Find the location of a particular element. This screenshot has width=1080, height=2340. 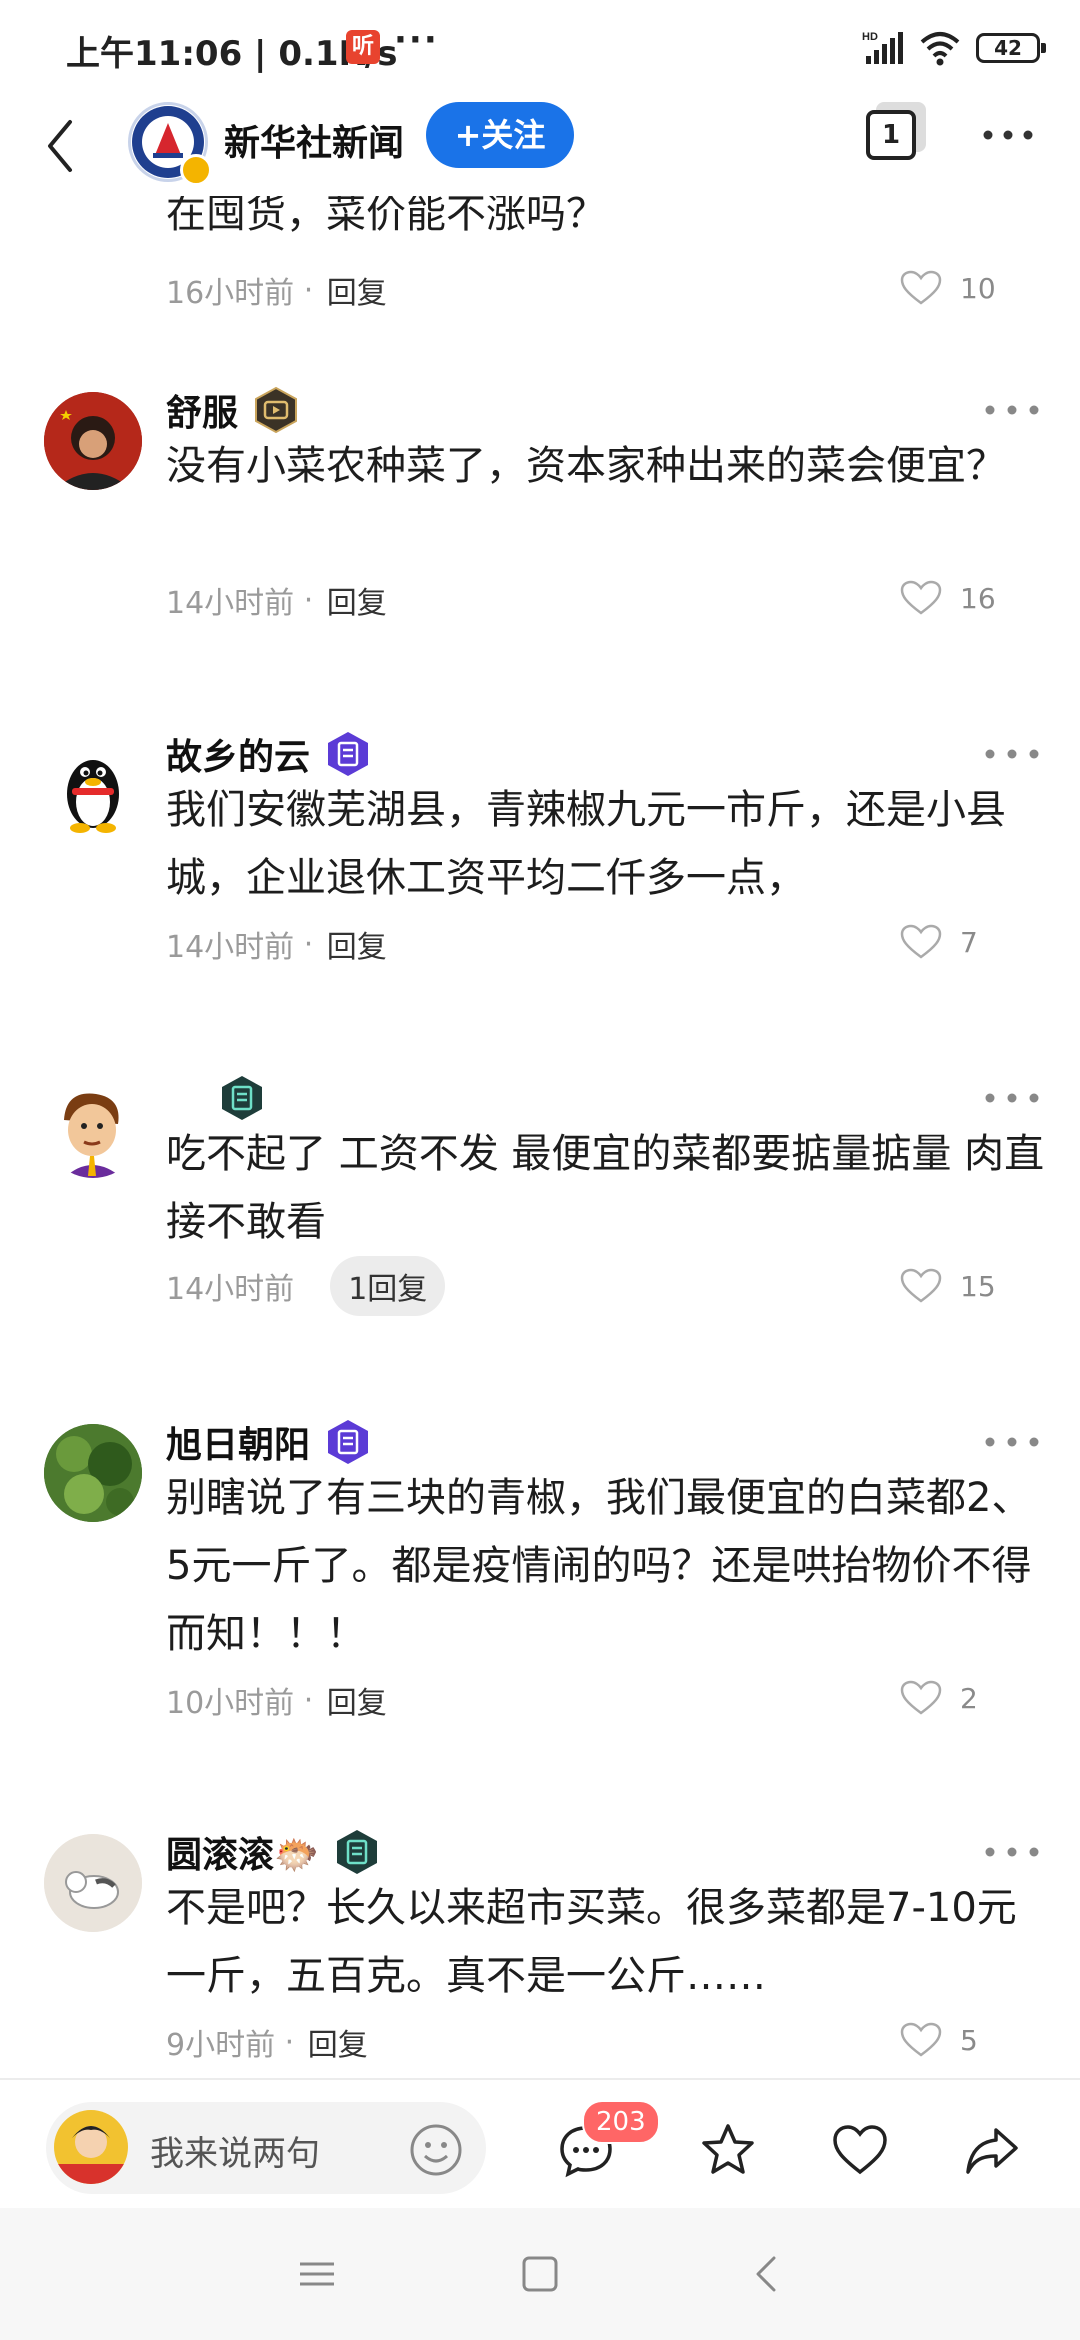

star-icon is located at coordinates (728, 2150).